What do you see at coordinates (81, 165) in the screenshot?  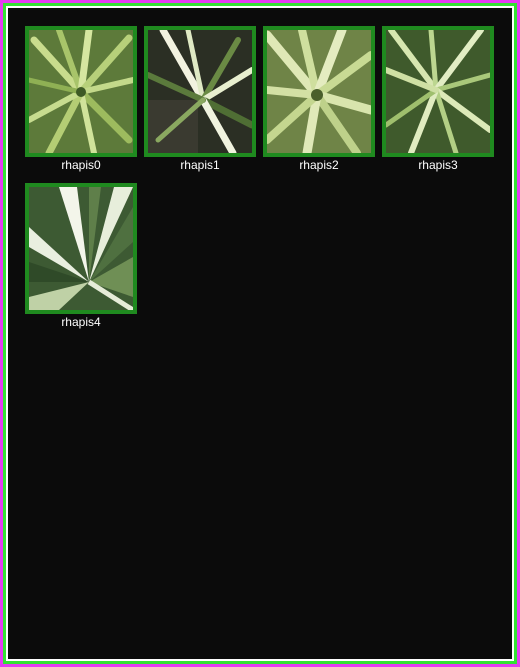 I see `thumbnail-caption: rhapis0` at bounding box center [81, 165].